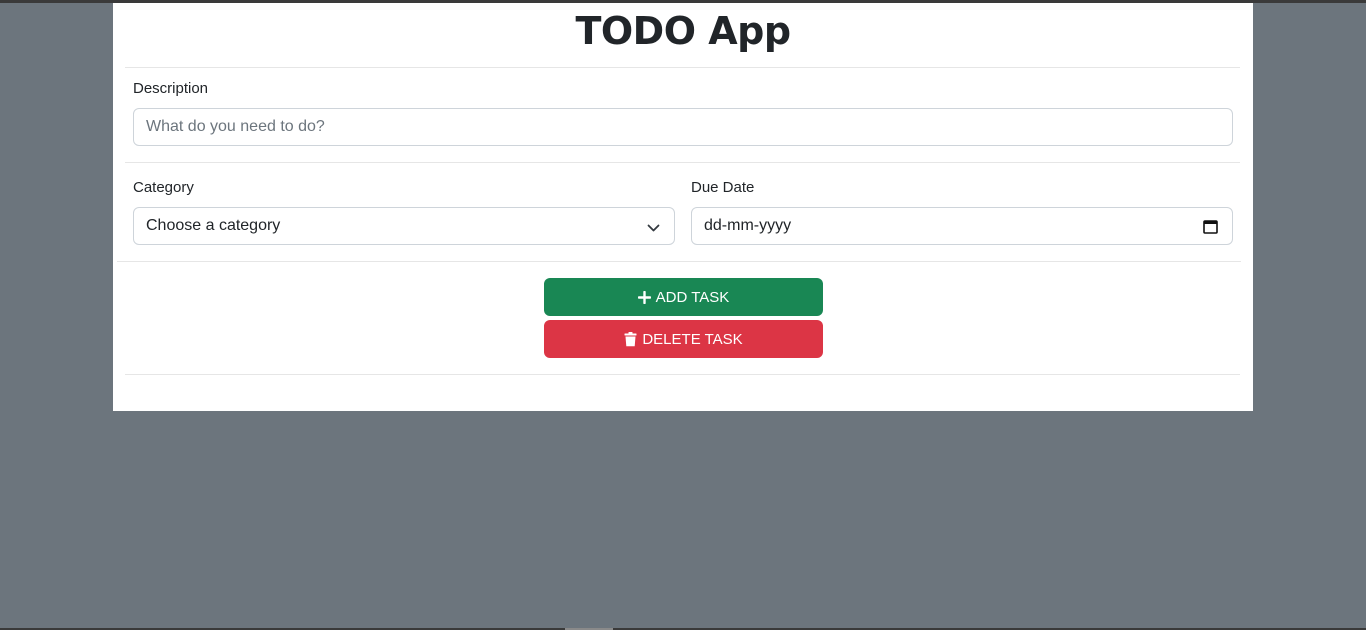 The width and height of the screenshot is (1366, 630). Describe the element at coordinates (1210, 229) in the screenshot. I see `calendar-icon` at that location.